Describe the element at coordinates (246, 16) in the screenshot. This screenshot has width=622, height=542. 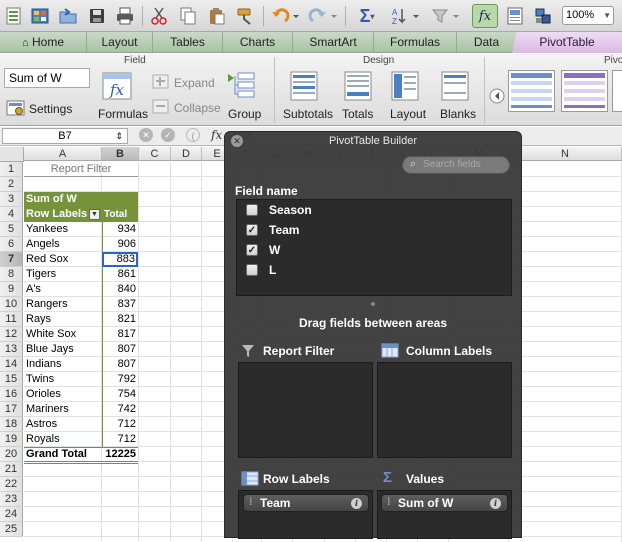
I see `format-icon` at that location.